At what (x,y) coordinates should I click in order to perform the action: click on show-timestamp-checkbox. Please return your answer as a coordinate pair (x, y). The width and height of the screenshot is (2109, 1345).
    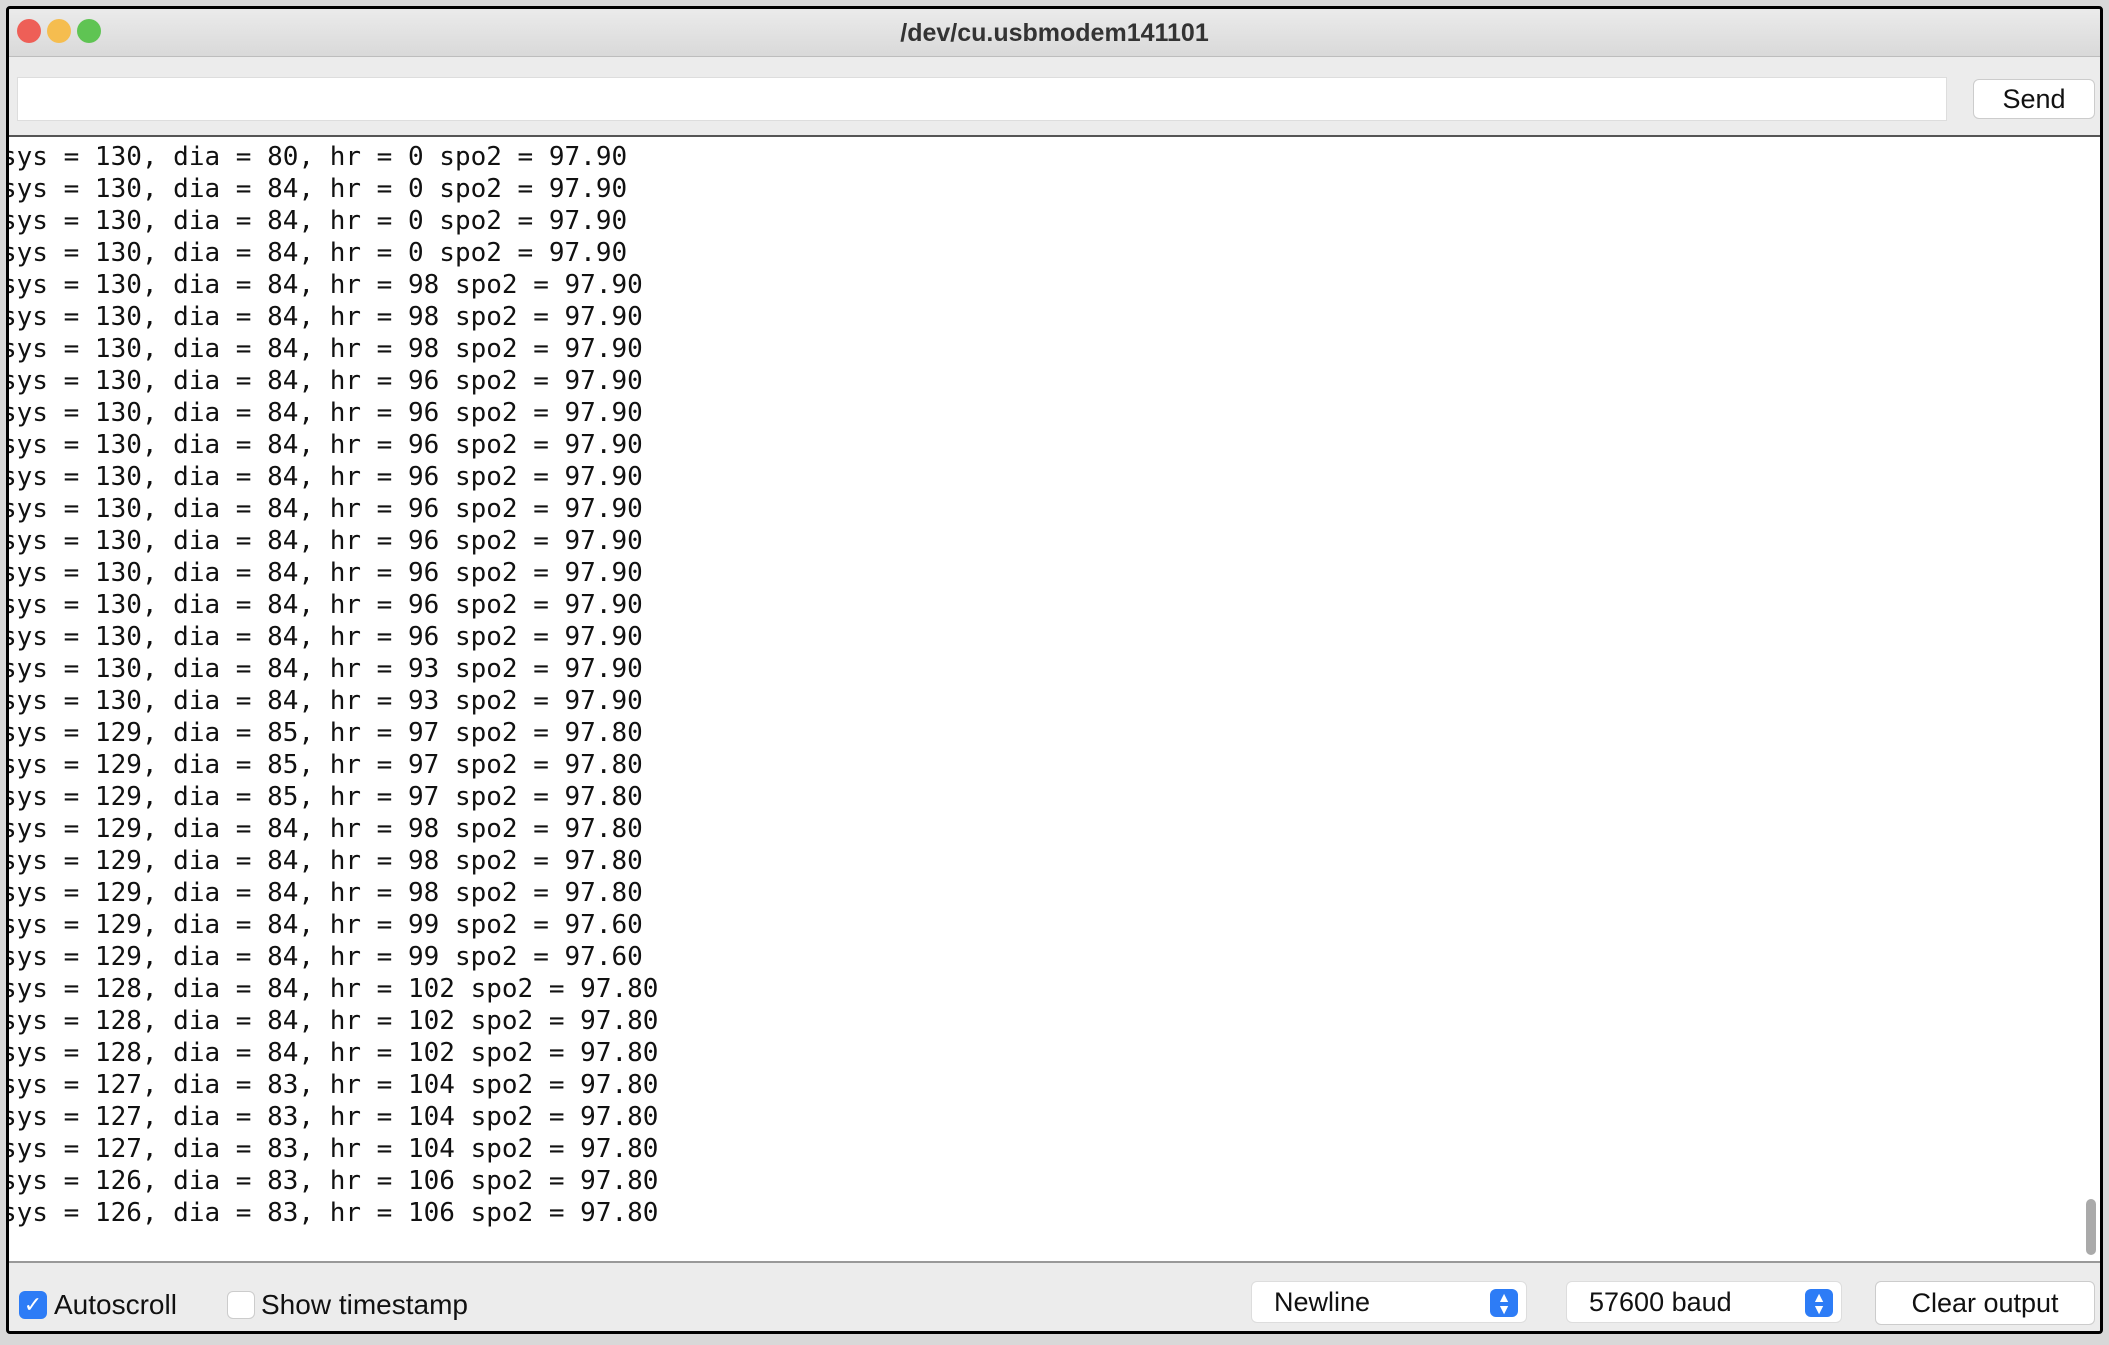
    Looking at the image, I should click on (241, 1305).